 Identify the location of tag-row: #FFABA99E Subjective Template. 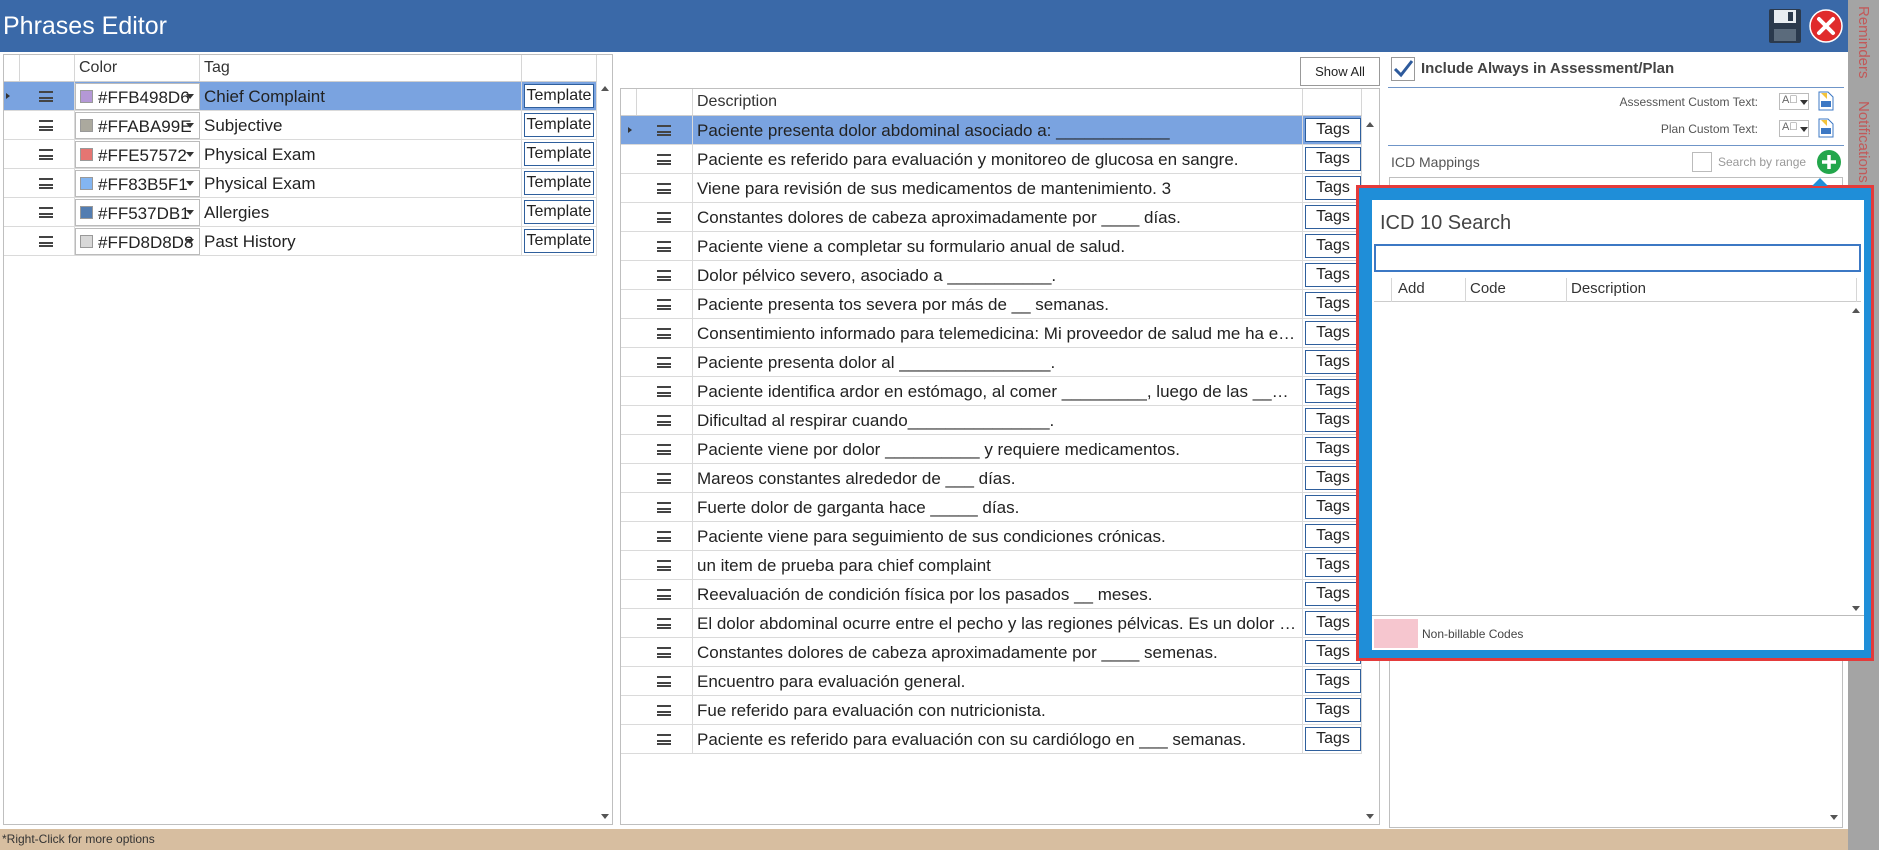
(300, 125).